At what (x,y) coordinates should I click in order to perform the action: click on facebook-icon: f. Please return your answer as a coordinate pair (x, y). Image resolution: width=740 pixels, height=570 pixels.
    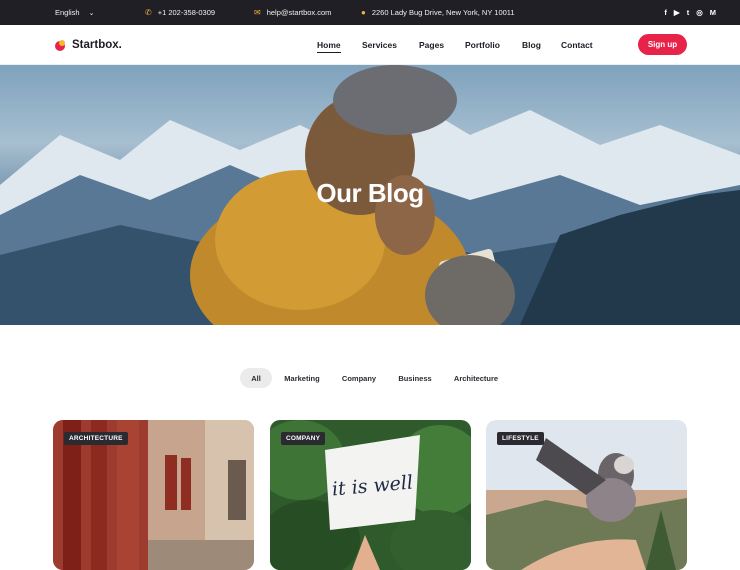
    Looking at the image, I should click on (665, 12).